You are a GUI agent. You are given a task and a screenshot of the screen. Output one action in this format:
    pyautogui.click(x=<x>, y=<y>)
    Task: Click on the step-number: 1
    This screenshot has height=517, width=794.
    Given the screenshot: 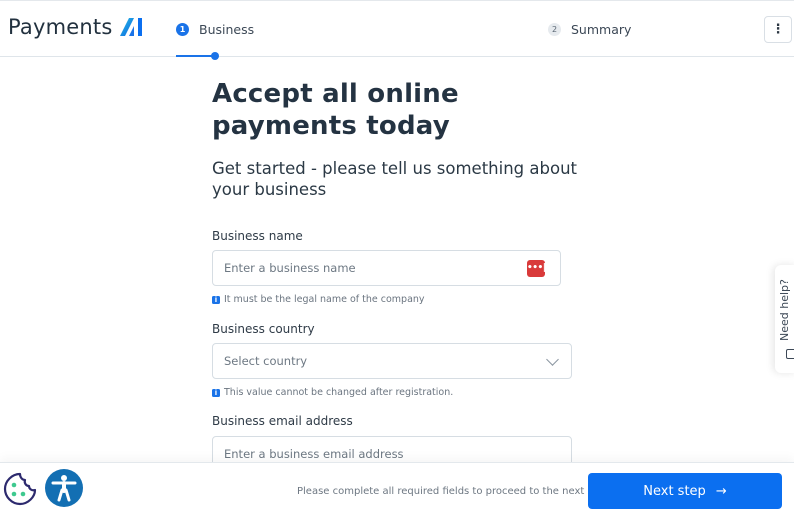 What is the action you would take?
    pyautogui.click(x=182, y=29)
    